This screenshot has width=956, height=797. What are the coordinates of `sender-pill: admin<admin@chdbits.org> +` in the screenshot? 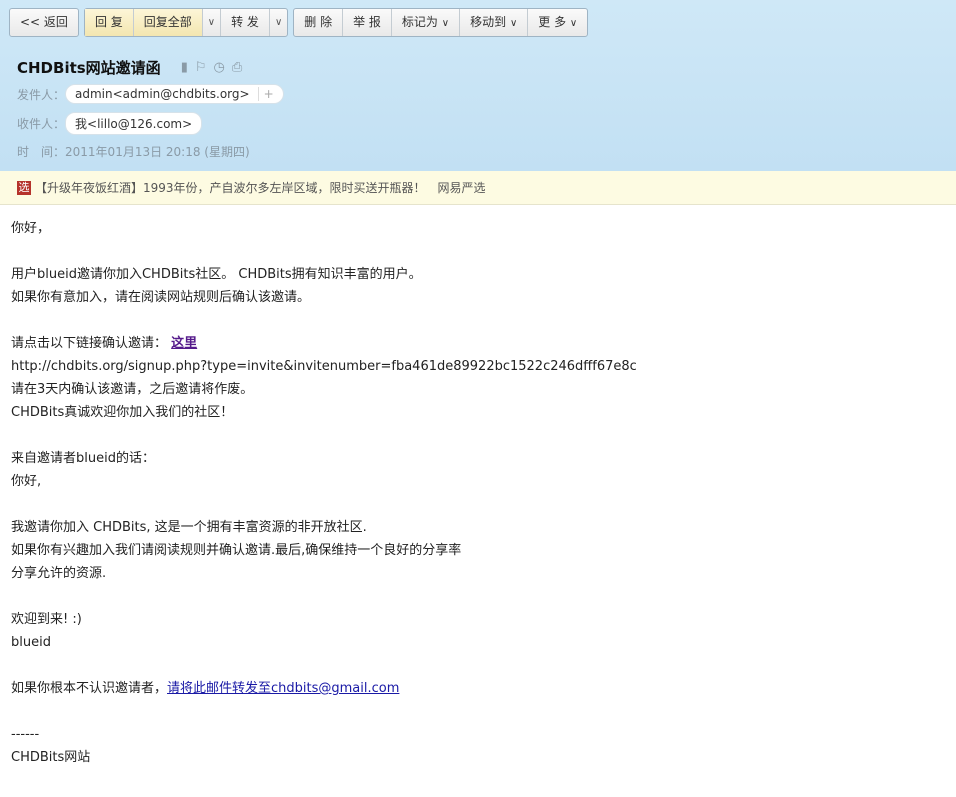 It's located at (174, 94).